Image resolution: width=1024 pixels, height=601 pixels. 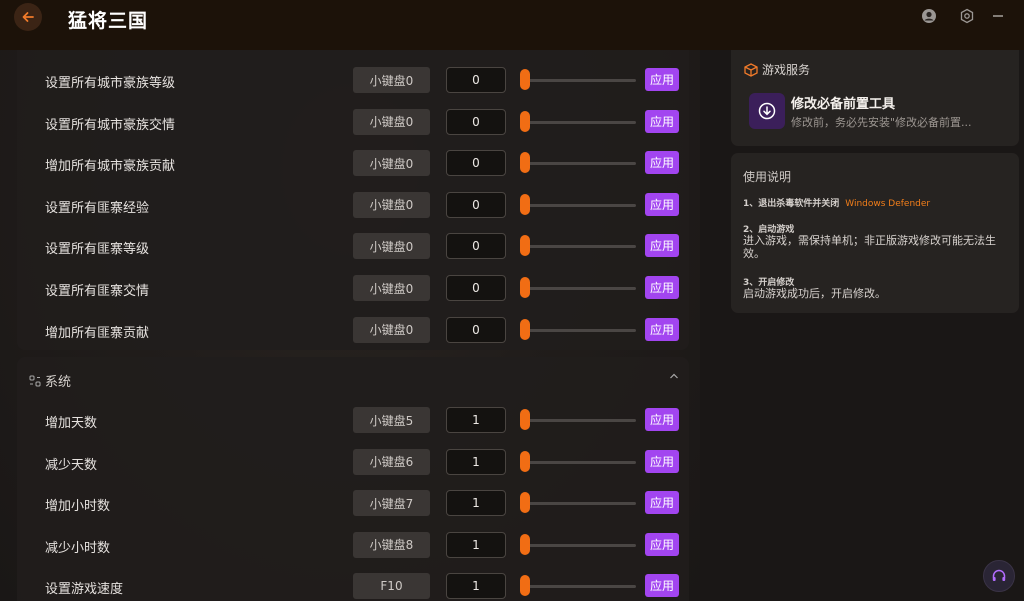 What do you see at coordinates (391, 503) in the screenshot?
I see `hotkey-button: 小键盘7` at bounding box center [391, 503].